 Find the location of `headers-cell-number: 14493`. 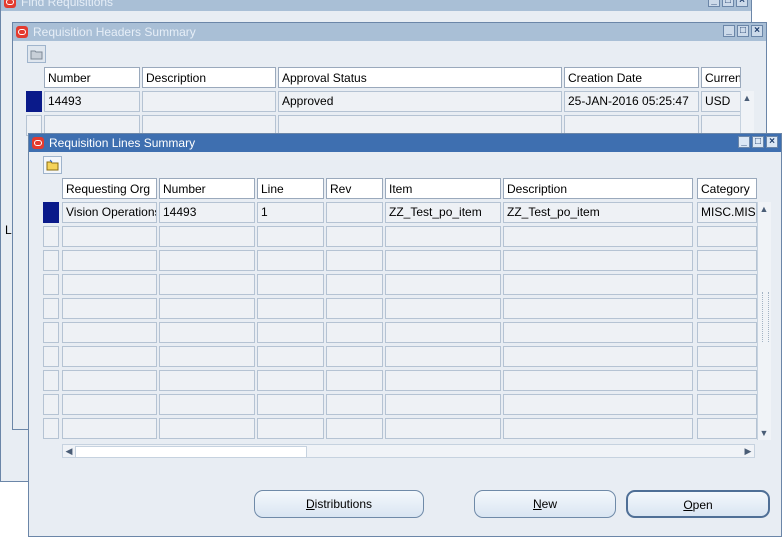

headers-cell-number: 14493 is located at coordinates (92, 101).